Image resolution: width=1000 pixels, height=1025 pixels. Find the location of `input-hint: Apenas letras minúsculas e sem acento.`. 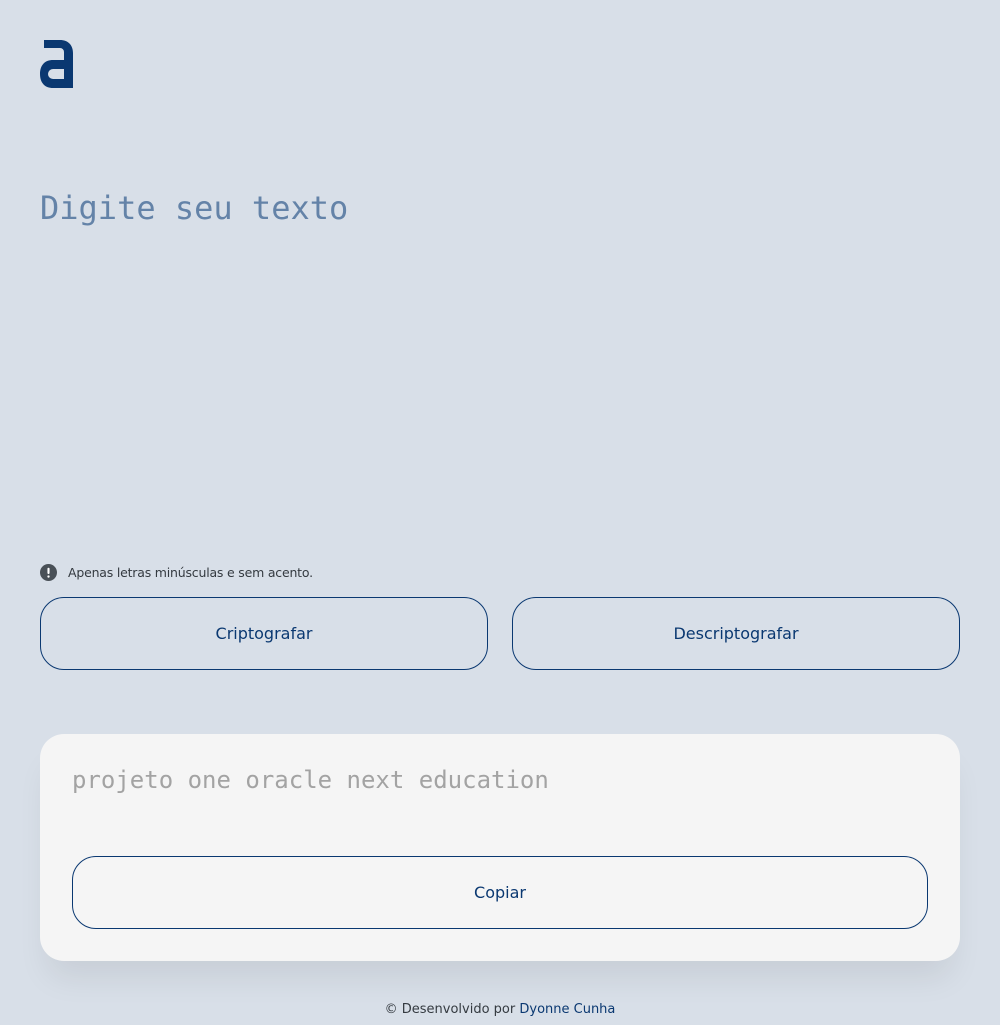

input-hint: Apenas letras minúsculas e sem acento. is located at coordinates (176, 572).